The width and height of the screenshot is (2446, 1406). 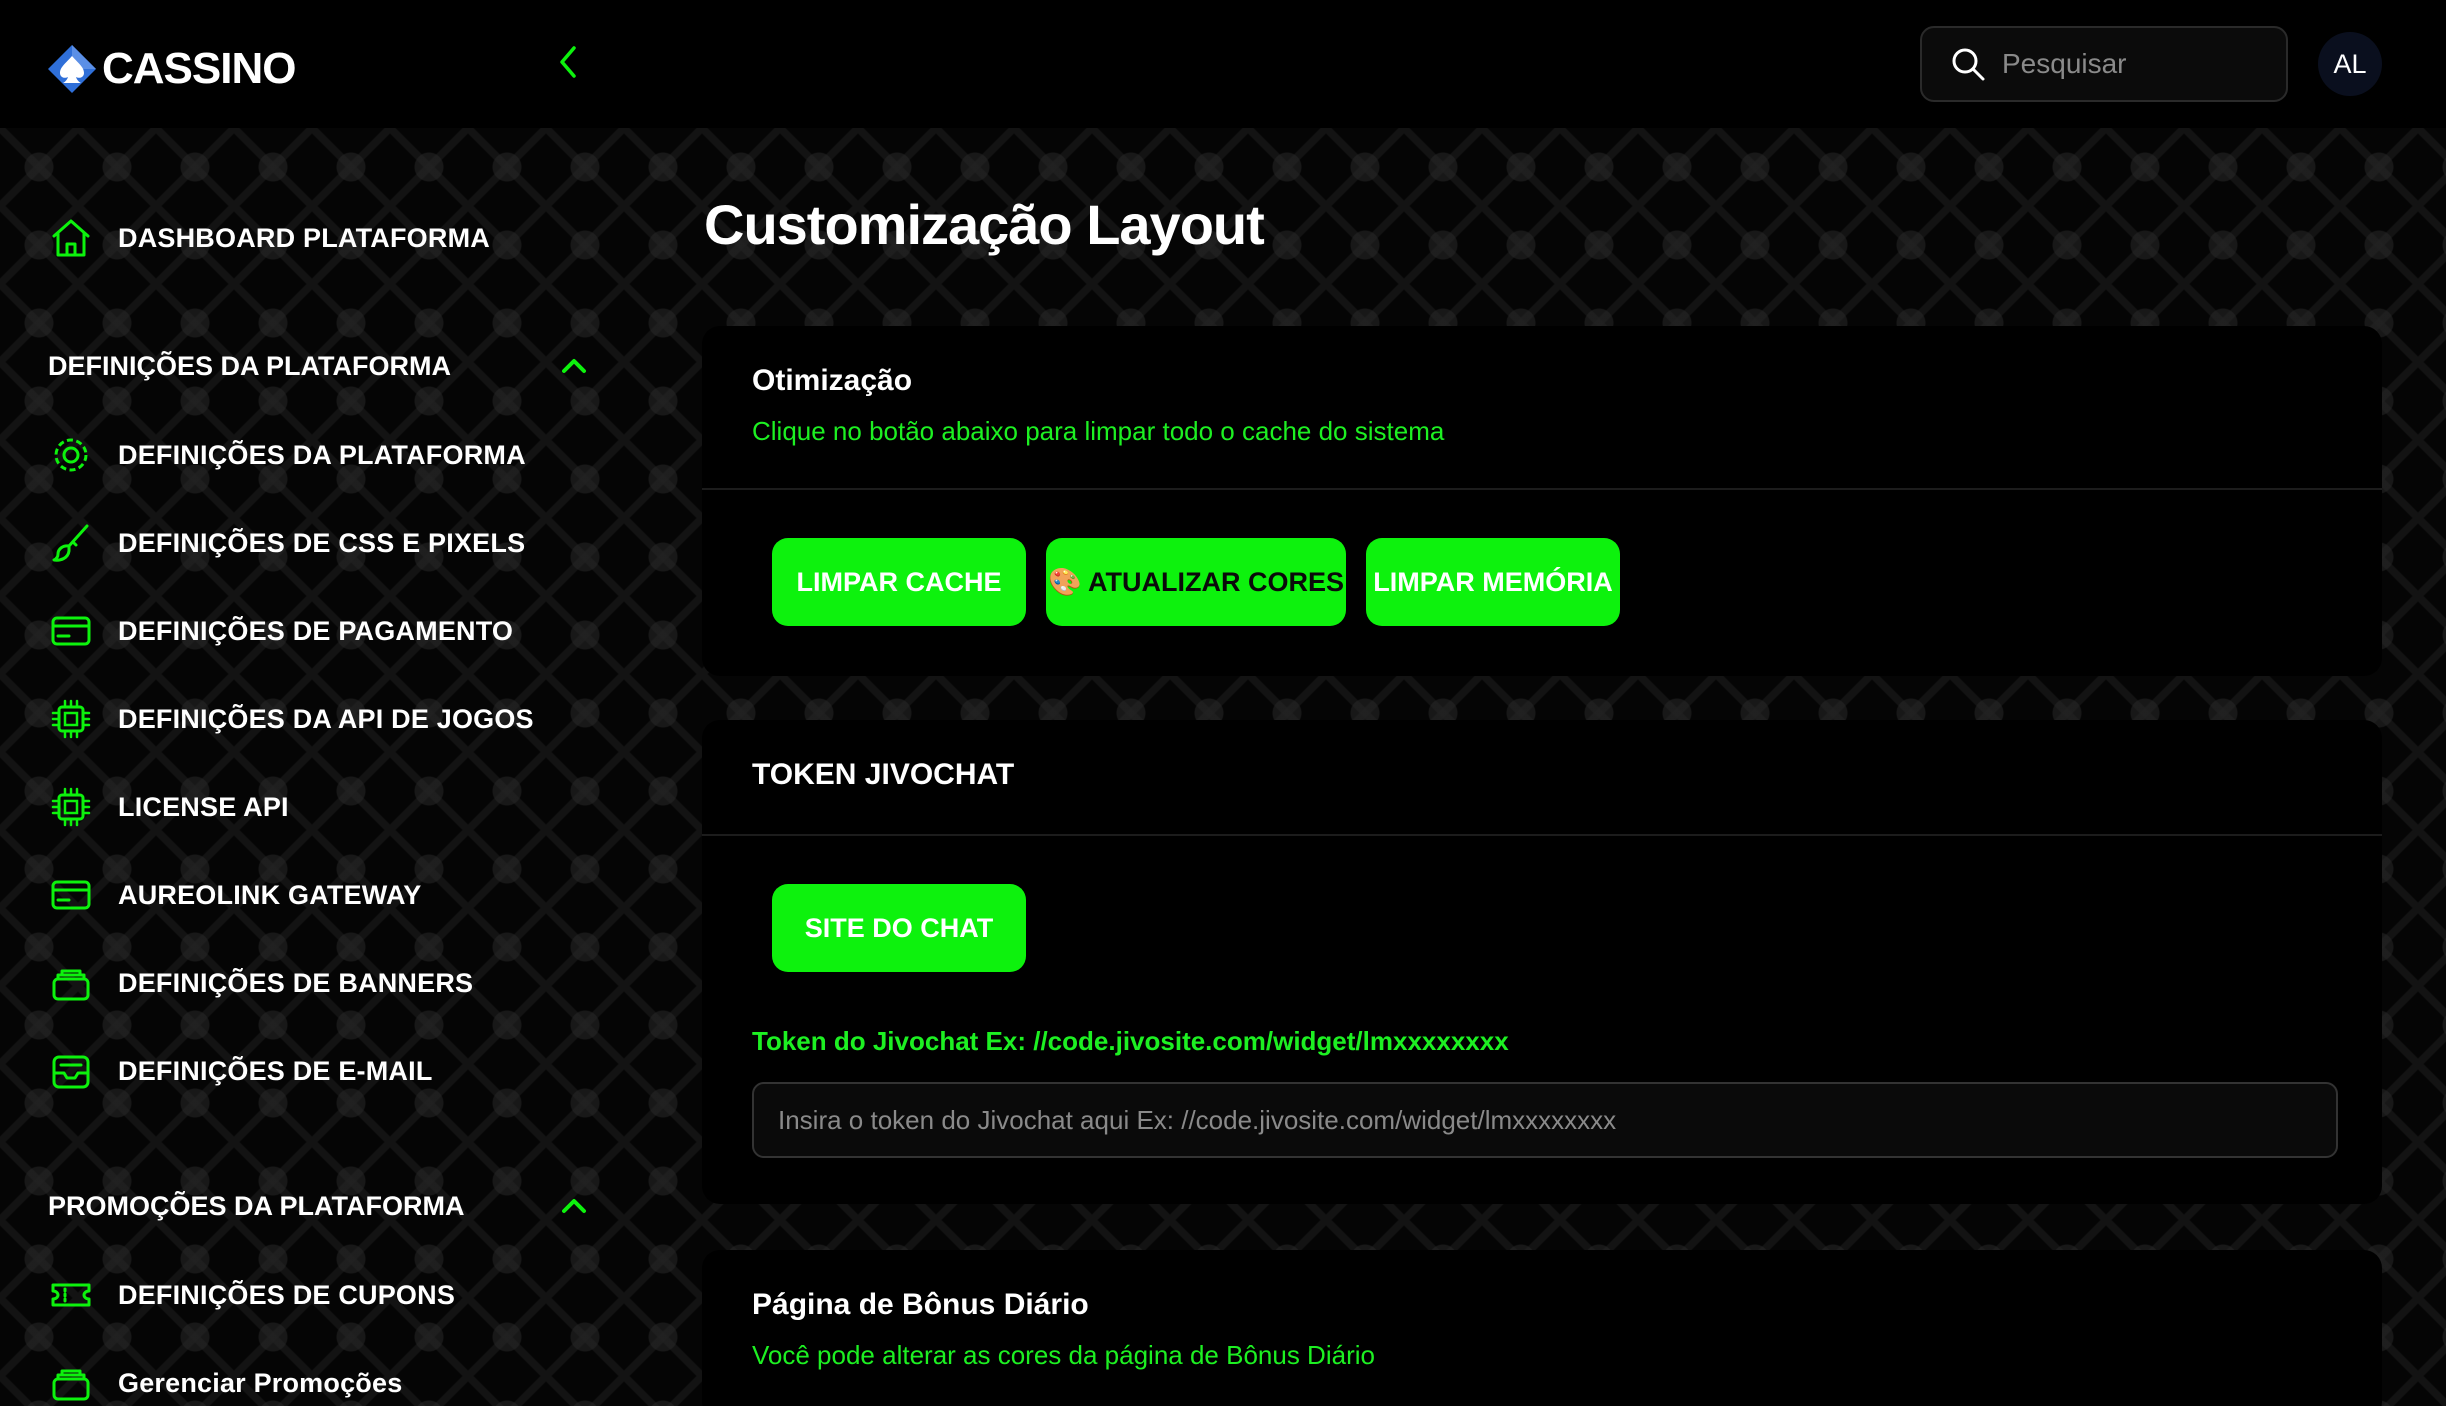 What do you see at coordinates (1493, 582) in the screenshot?
I see `clear-memory-button: LIMPAR MEMÓRIA` at bounding box center [1493, 582].